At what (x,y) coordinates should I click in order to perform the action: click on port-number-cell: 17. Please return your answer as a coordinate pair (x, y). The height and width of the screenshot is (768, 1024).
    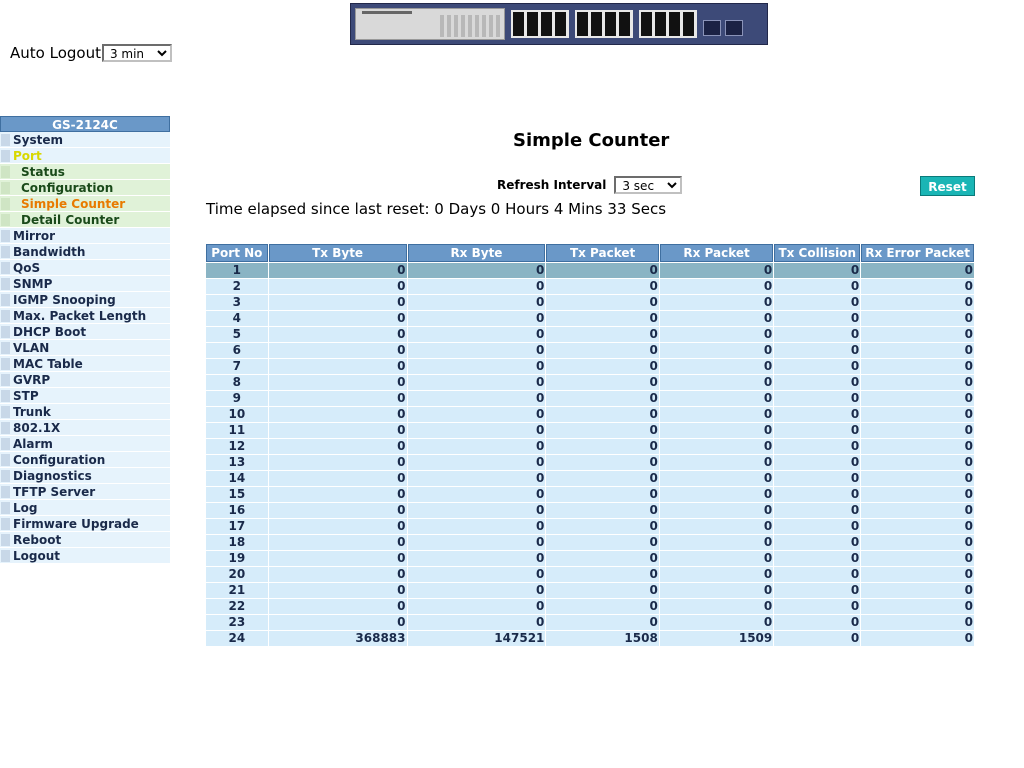
    Looking at the image, I should click on (237, 526).